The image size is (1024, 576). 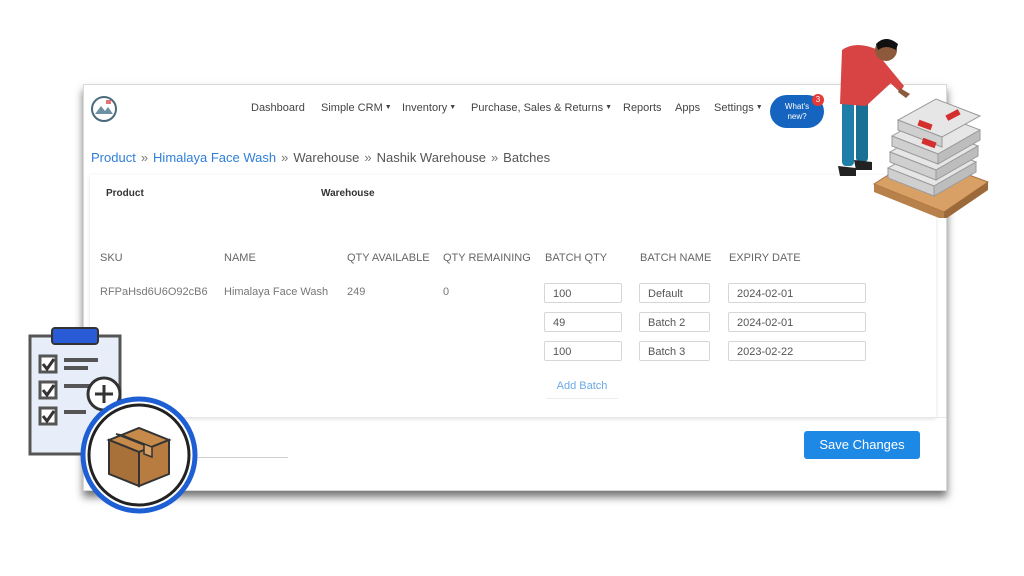 What do you see at coordinates (214, 157) in the screenshot?
I see `breadcrumb-product-name: Himalaya Face Wash` at bounding box center [214, 157].